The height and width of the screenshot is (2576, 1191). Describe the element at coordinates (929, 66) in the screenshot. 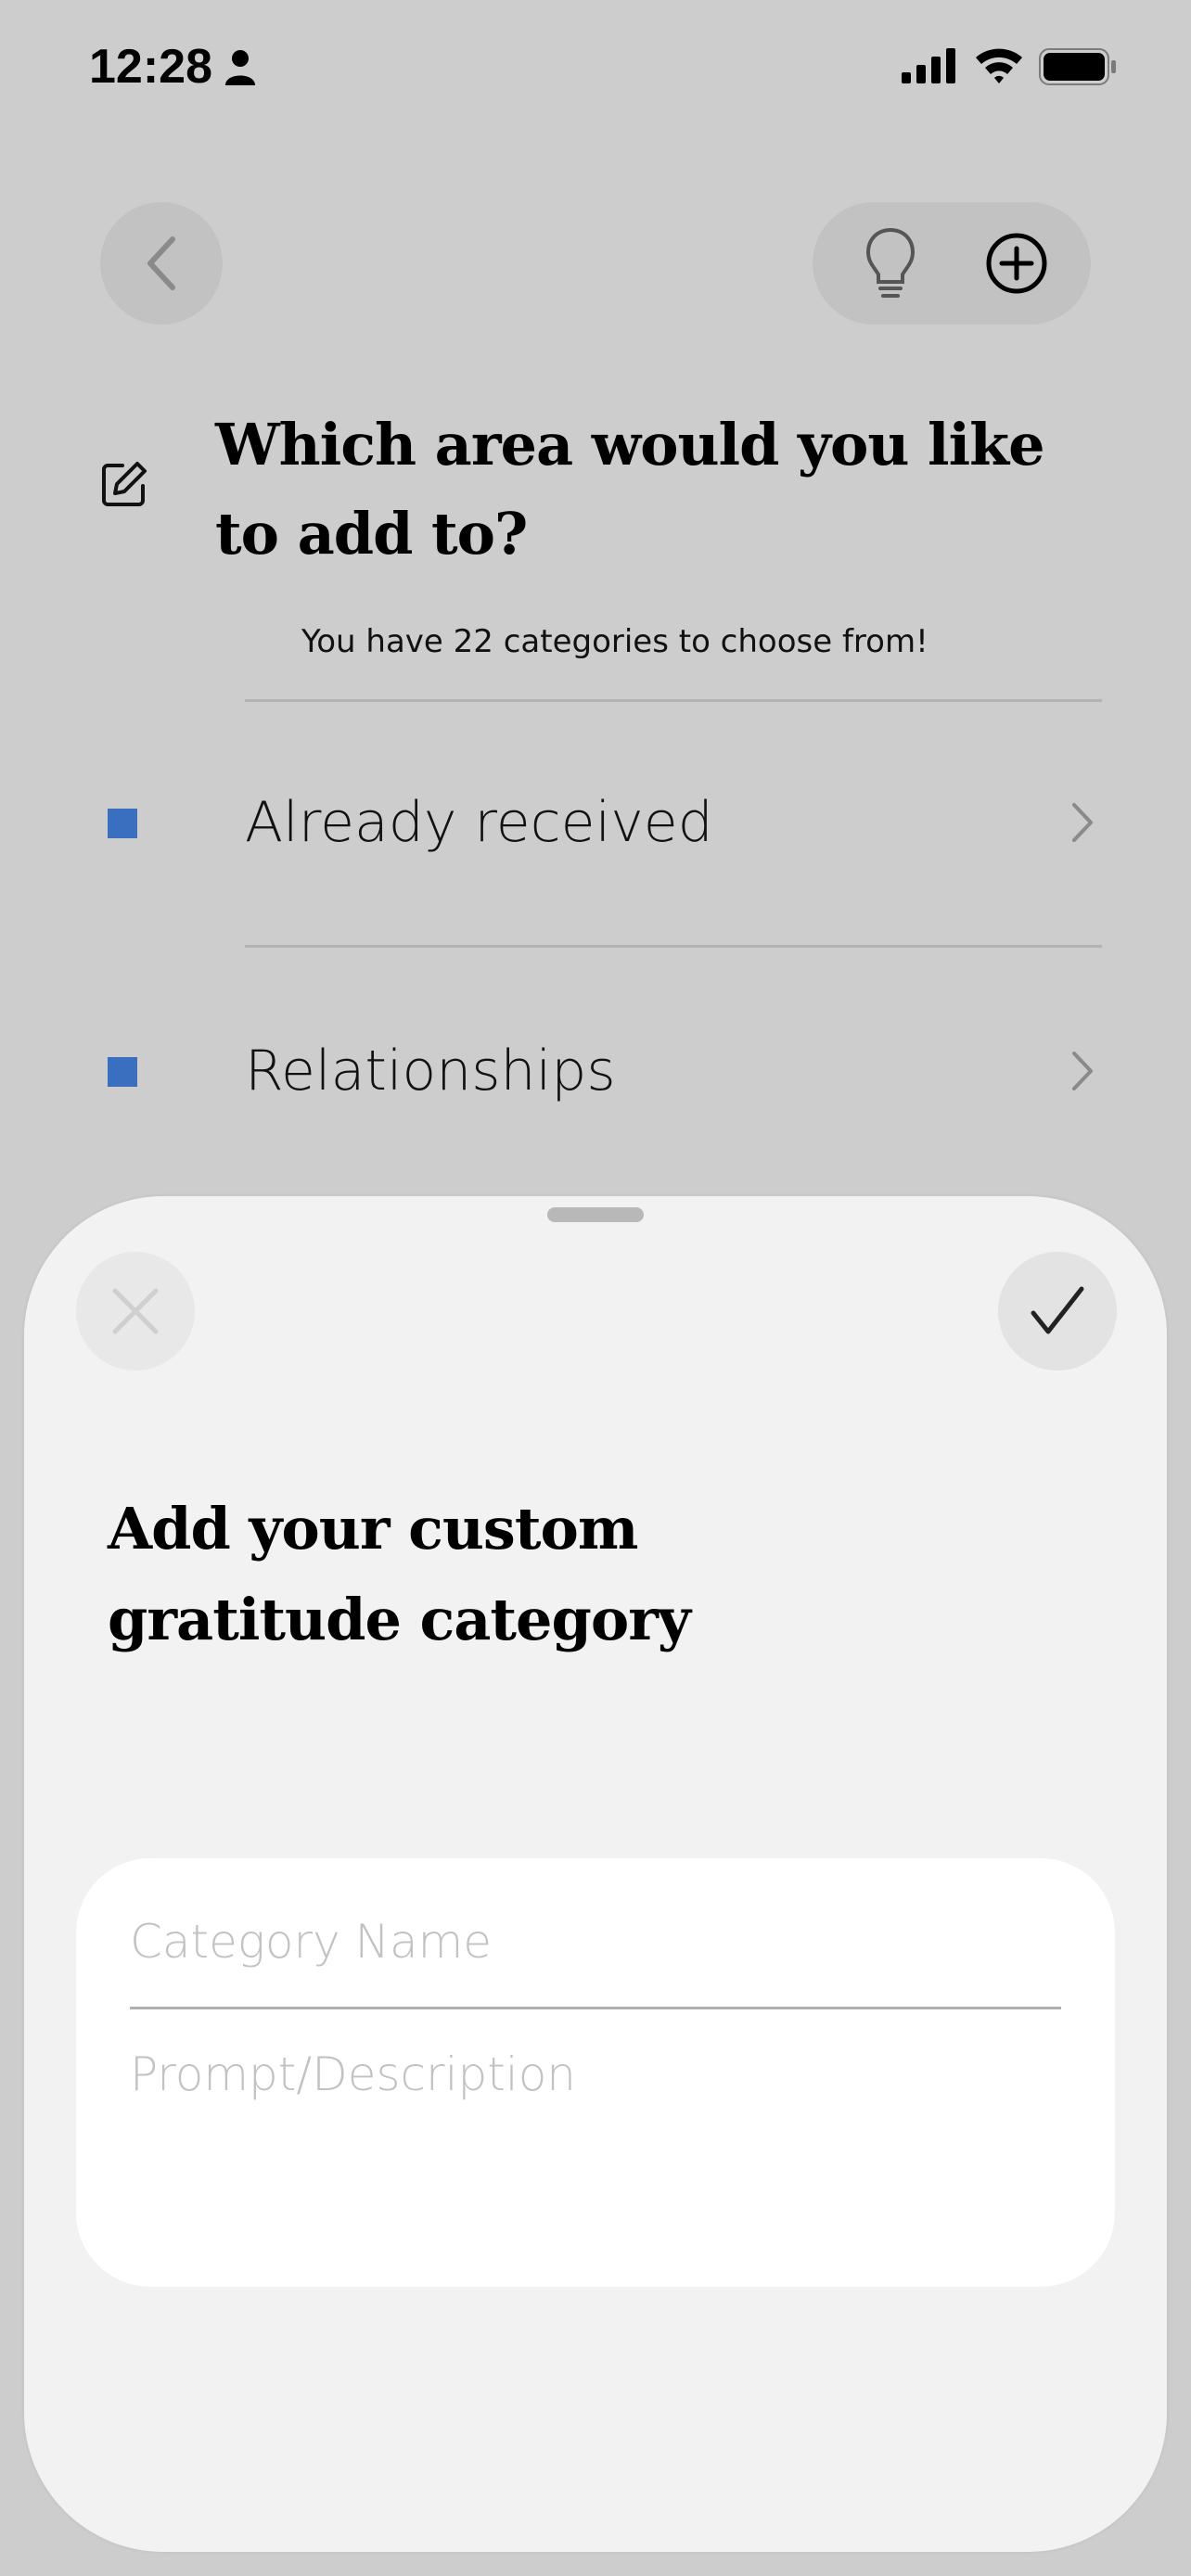

I see `signal-icon` at that location.